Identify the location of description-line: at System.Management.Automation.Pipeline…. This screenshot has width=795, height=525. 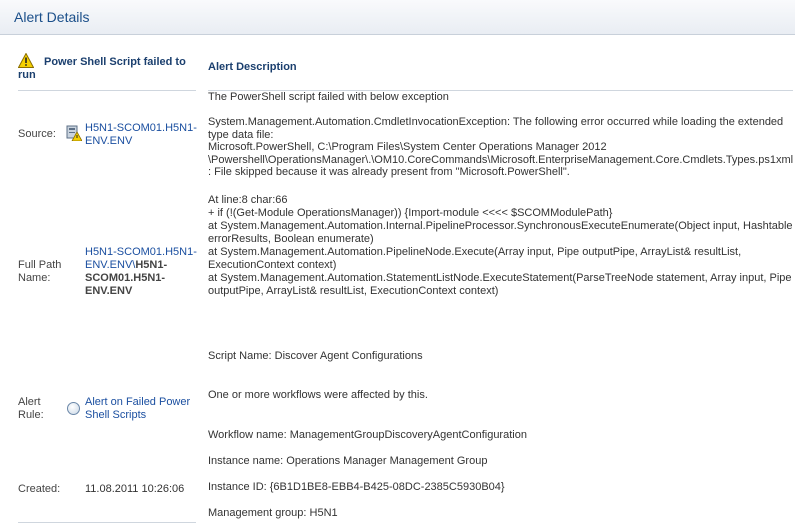
(475, 258).